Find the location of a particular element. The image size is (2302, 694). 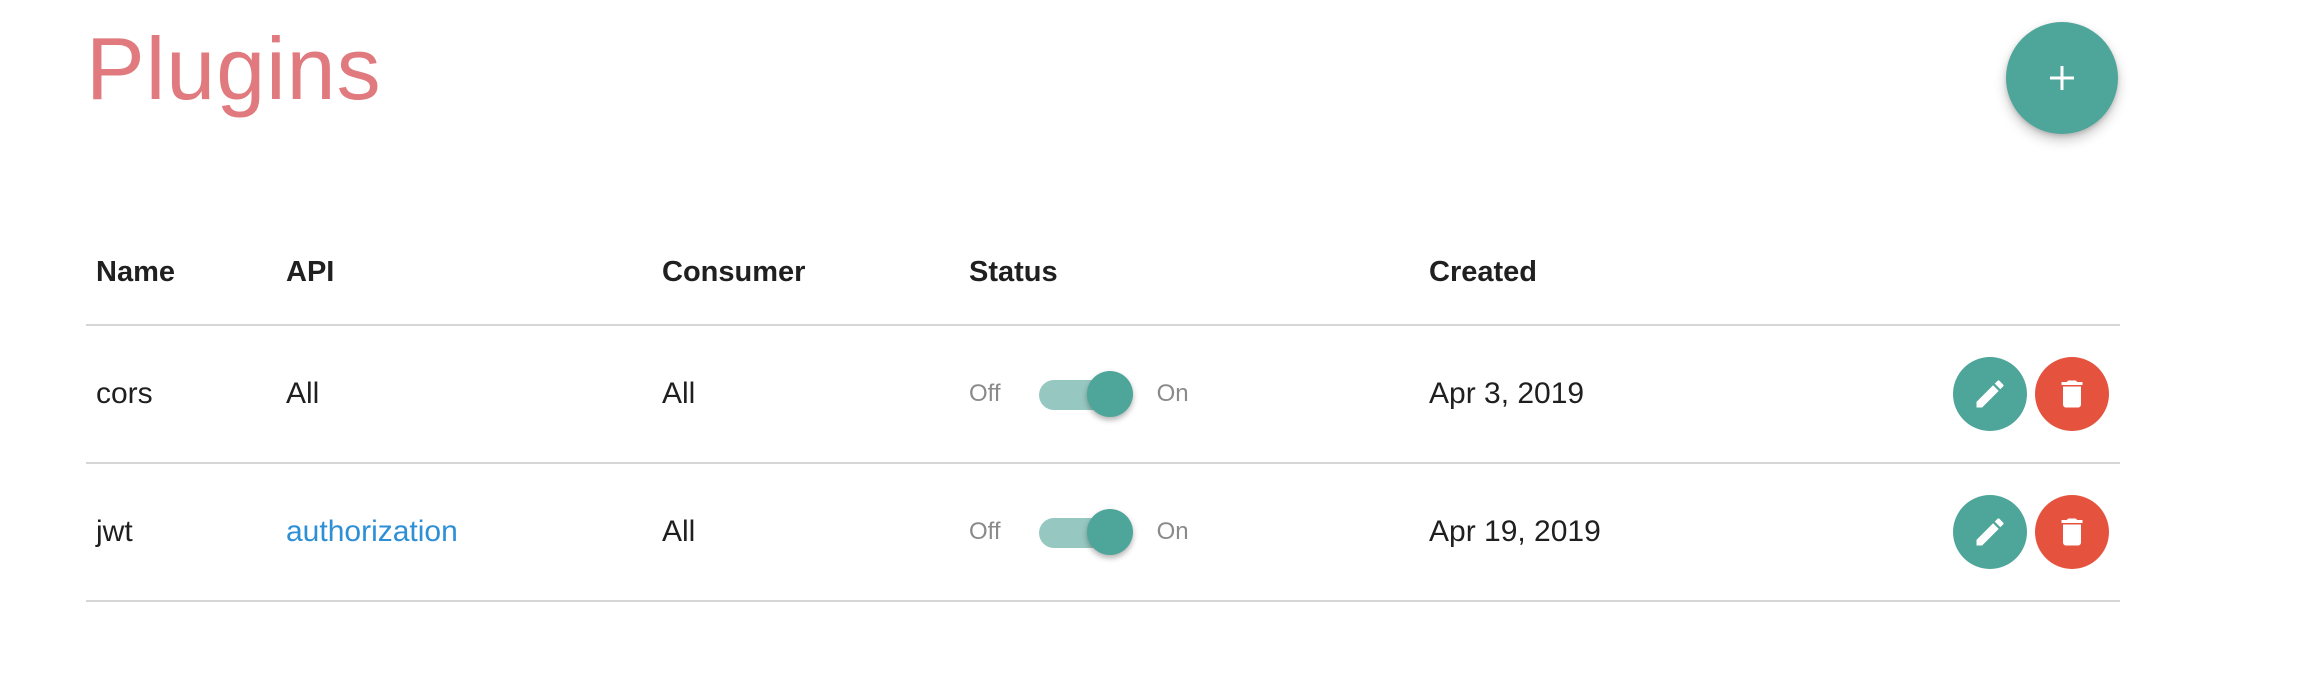

plugin-api-link: authorization is located at coordinates (372, 532).